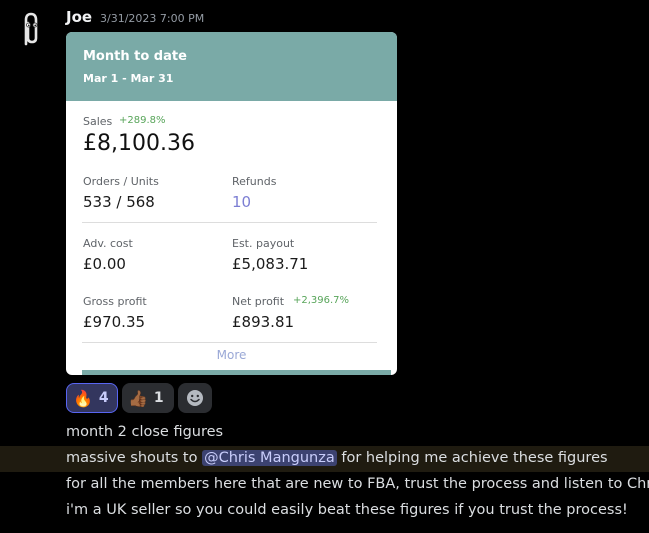 The width and height of the screenshot is (649, 533). Describe the element at coordinates (472, 458) in the screenshot. I see `message-text: for helping me achieve these figures` at that location.